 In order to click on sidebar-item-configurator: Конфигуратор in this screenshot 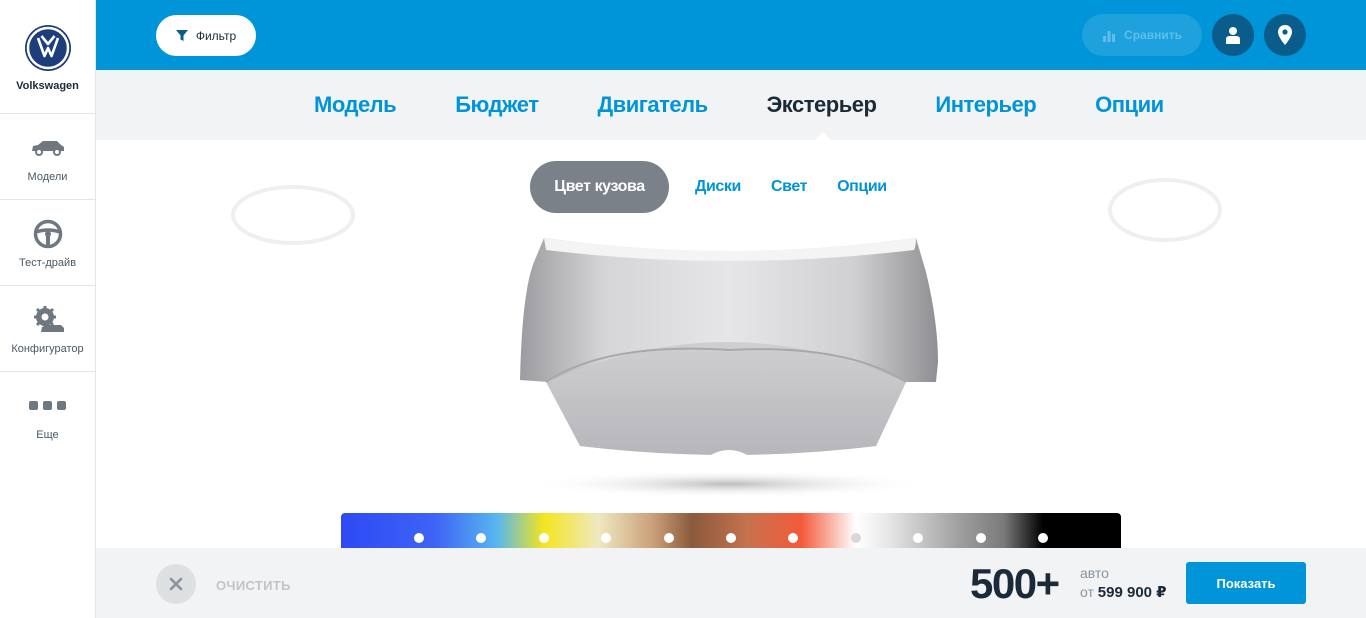, I will do `click(47, 329)`.